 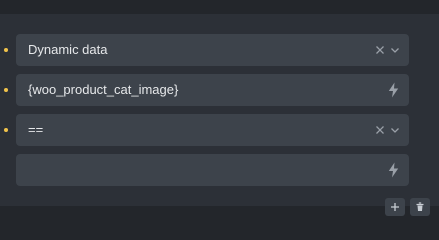 What do you see at coordinates (212, 170) in the screenshot?
I see `value-input` at bounding box center [212, 170].